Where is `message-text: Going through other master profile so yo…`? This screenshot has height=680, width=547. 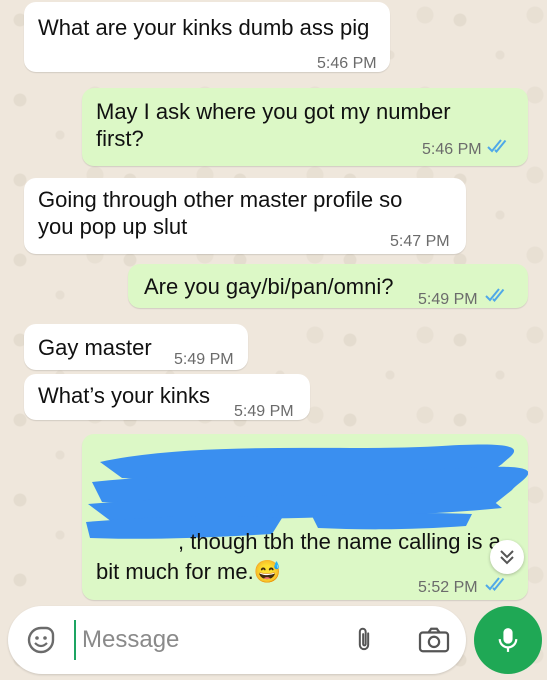
message-text: Going through other master profile so yo… is located at coordinates (220, 213).